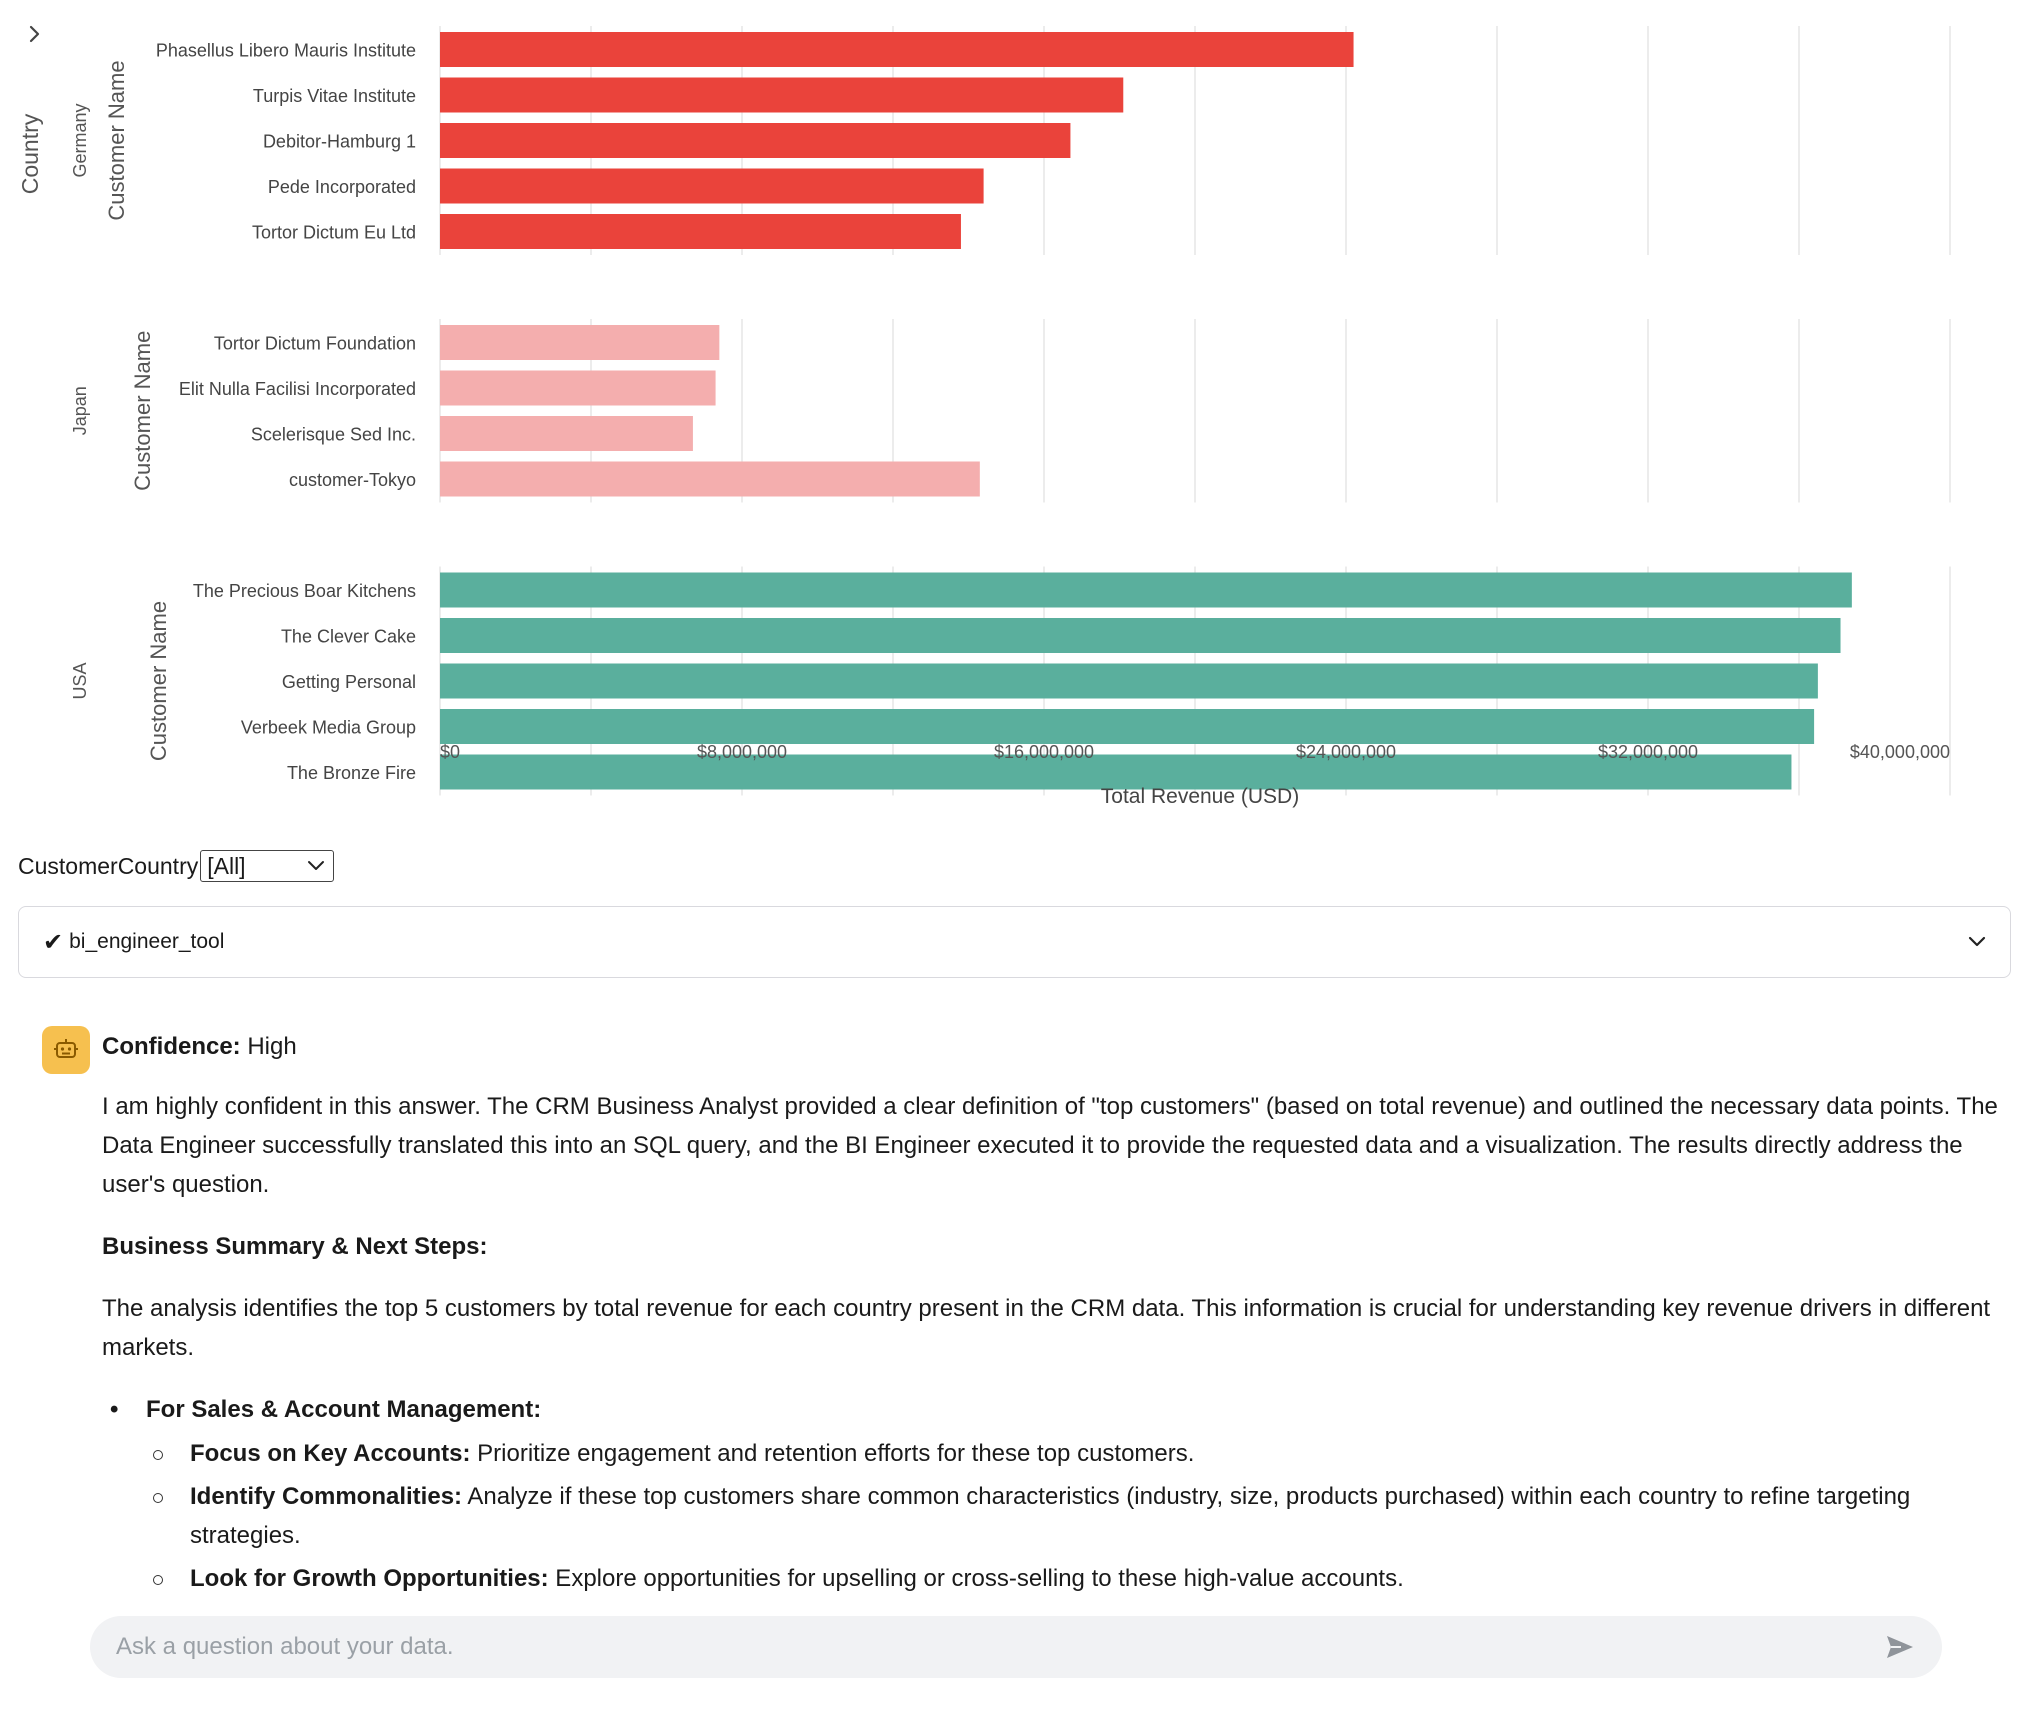 The width and height of the screenshot is (2028, 1714). Describe the element at coordinates (297, 389) in the screenshot. I see `customer-tick-label: Elit Nulla Facilisi Incorporated` at that location.